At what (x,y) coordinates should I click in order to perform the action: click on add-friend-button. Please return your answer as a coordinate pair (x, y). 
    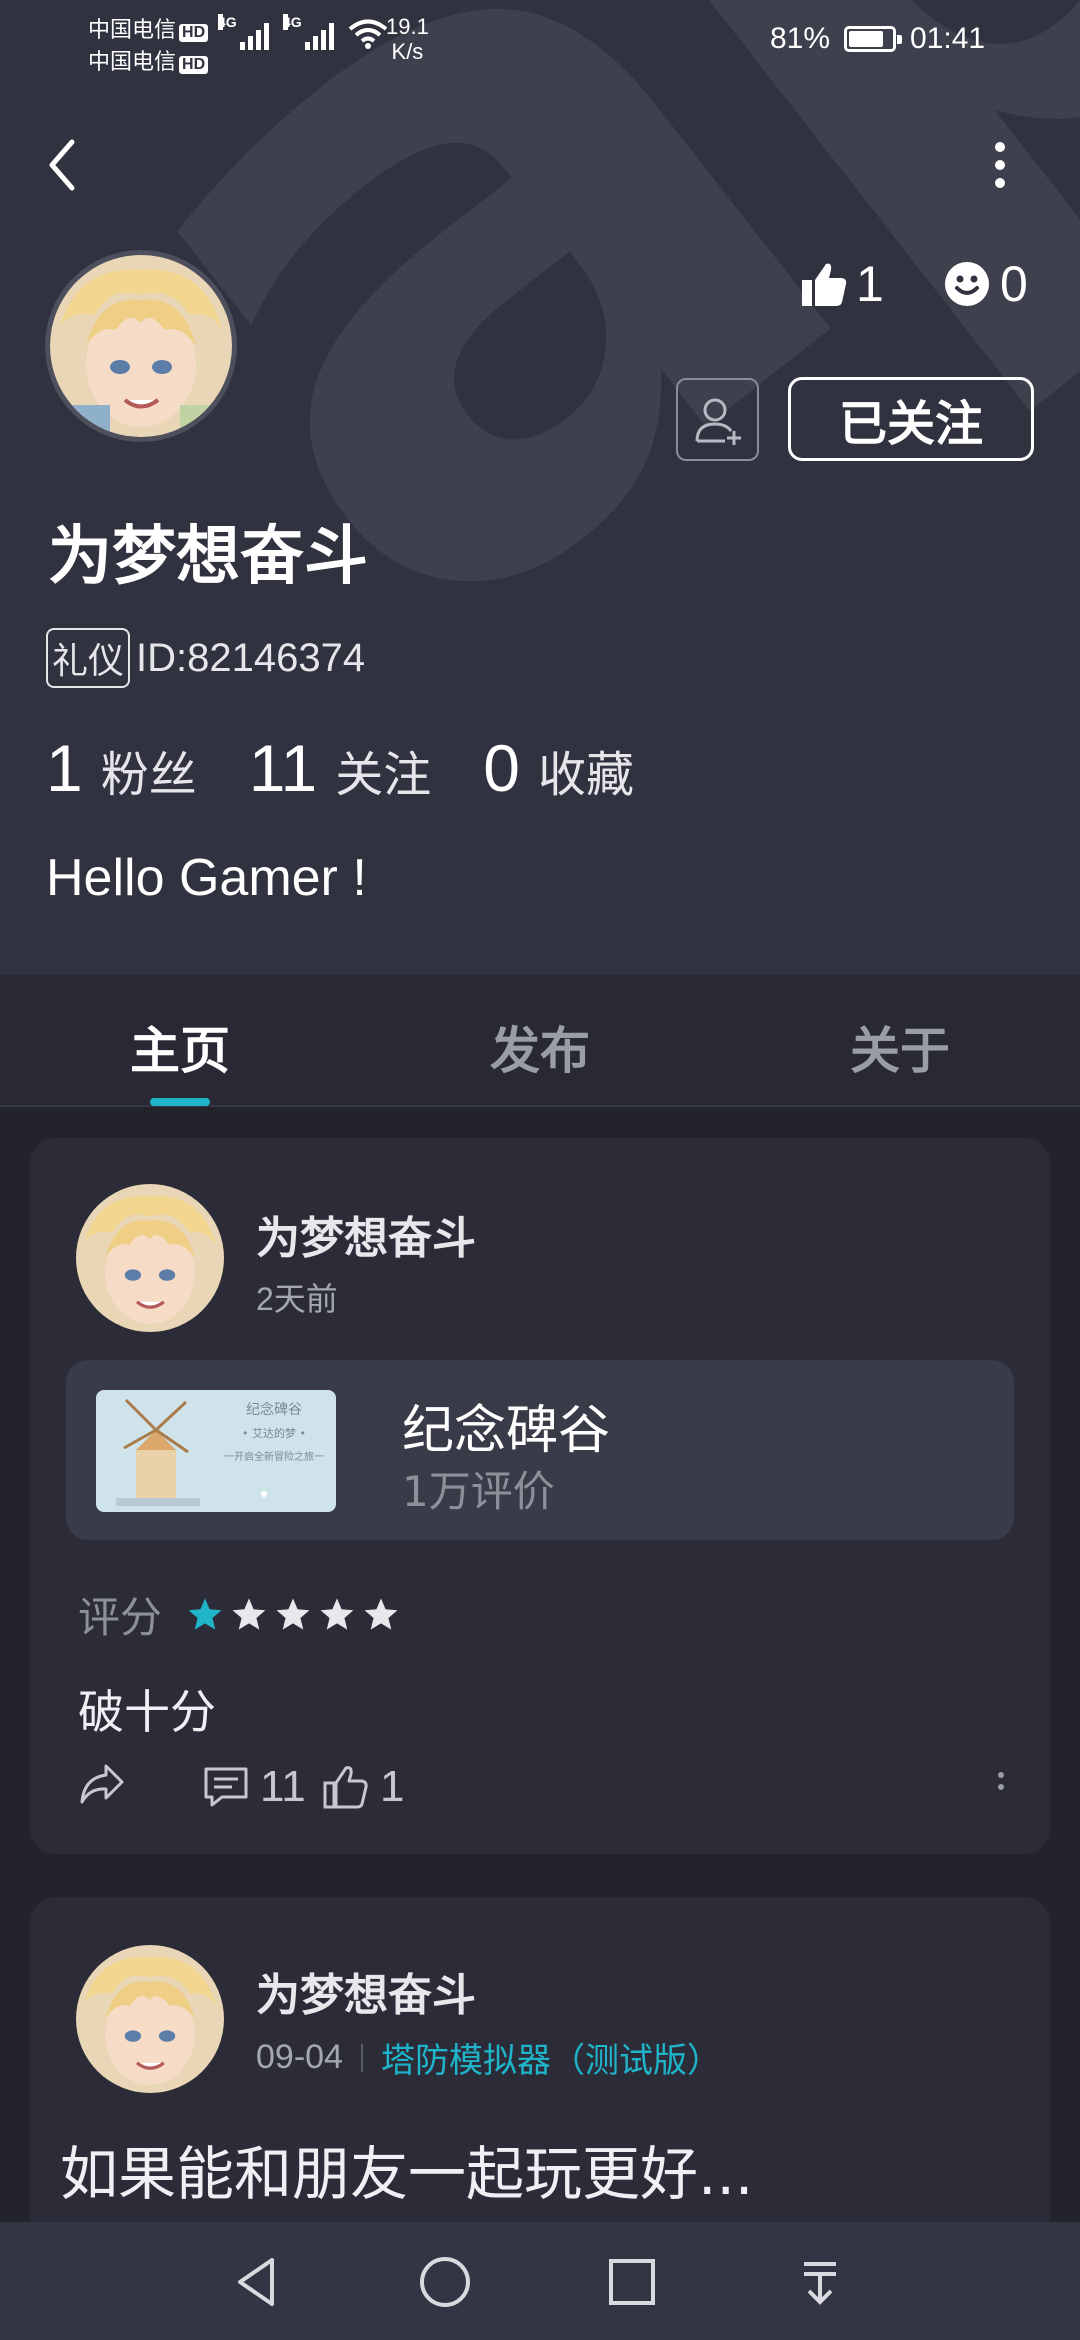
    Looking at the image, I should click on (717, 419).